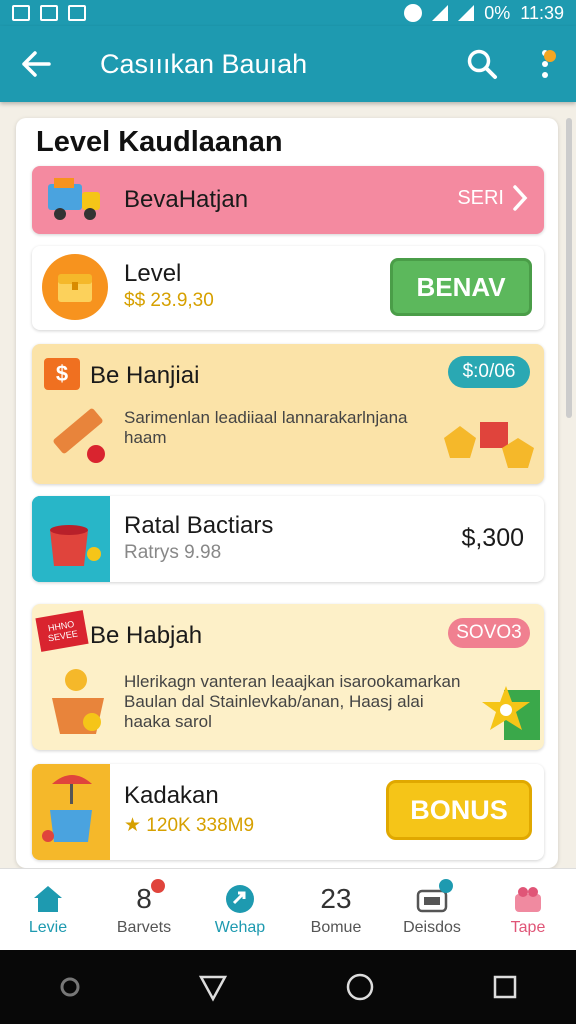  I want to click on treasure-pot-icon, so click(78, 701).